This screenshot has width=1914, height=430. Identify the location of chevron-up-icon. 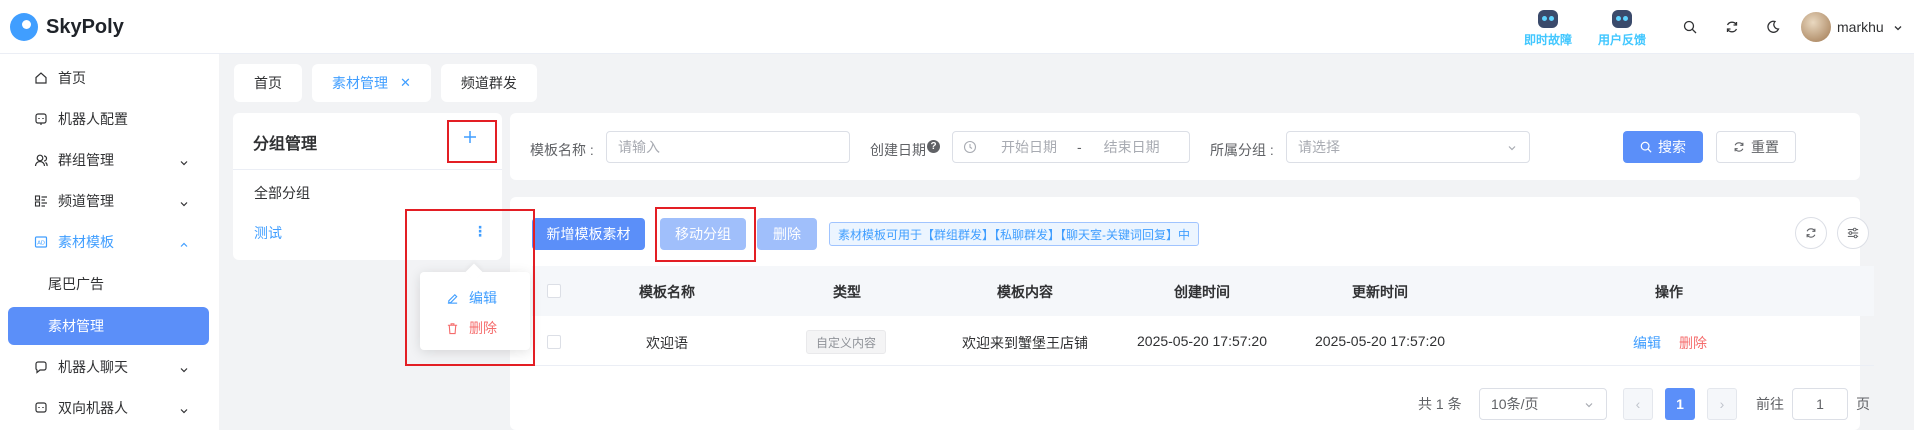
(184, 245).